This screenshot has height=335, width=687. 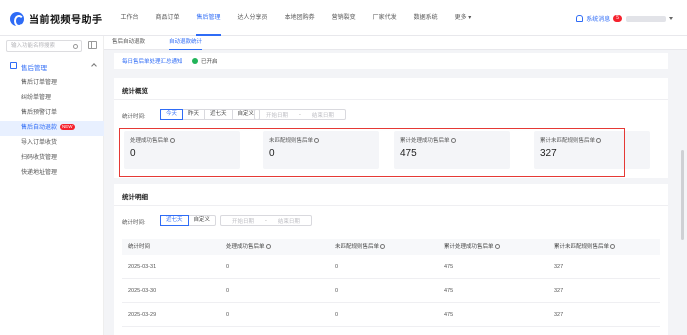 What do you see at coordinates (186, 43) in the screenshot?
I see `tab-refund-statistics: 自动退款统计` at bounding box center [186, 43].